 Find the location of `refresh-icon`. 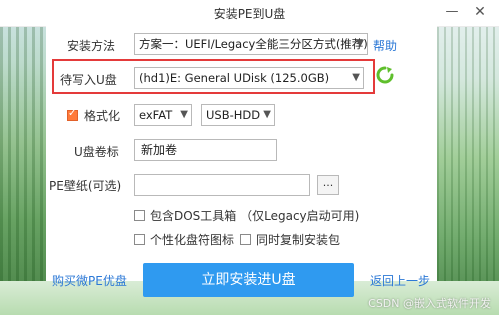

refresh-icon is located at coordinates (385, 75).